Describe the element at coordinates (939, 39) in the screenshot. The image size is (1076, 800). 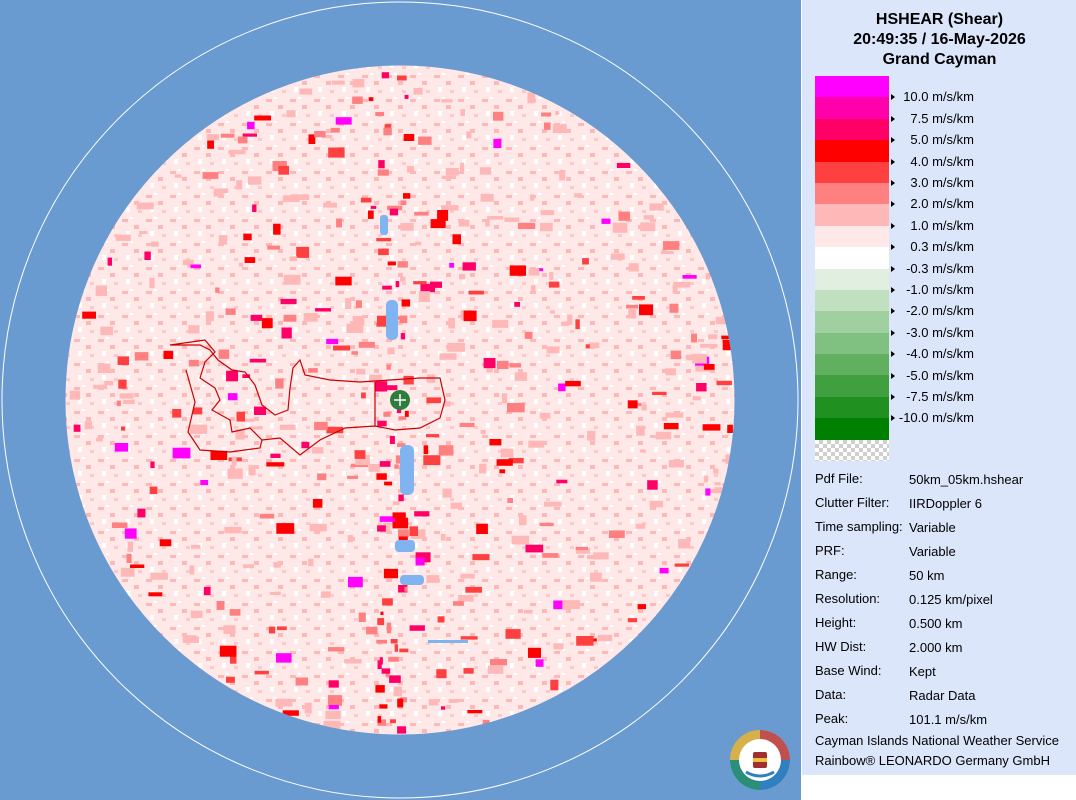
I see `timestamp: 20:49:35 / 16-May-2026` at that location.